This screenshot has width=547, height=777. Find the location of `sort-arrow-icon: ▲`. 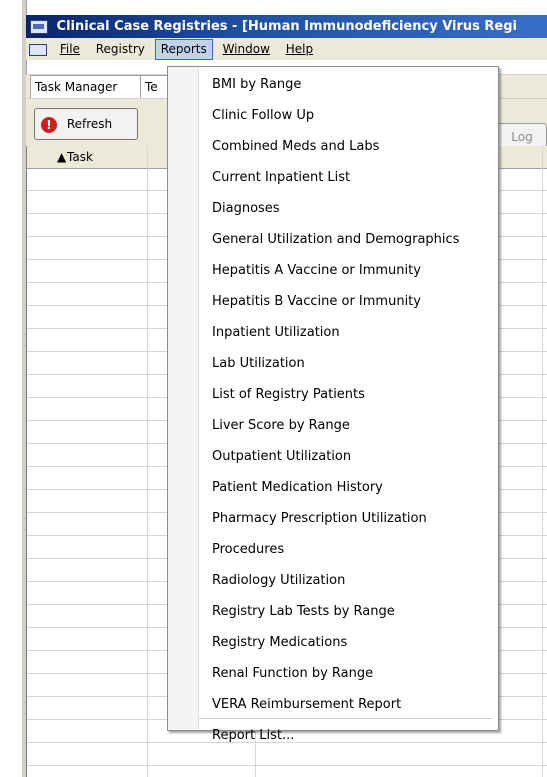

sort-arrow-icon: ▲ is located at coordinates (62, 157).